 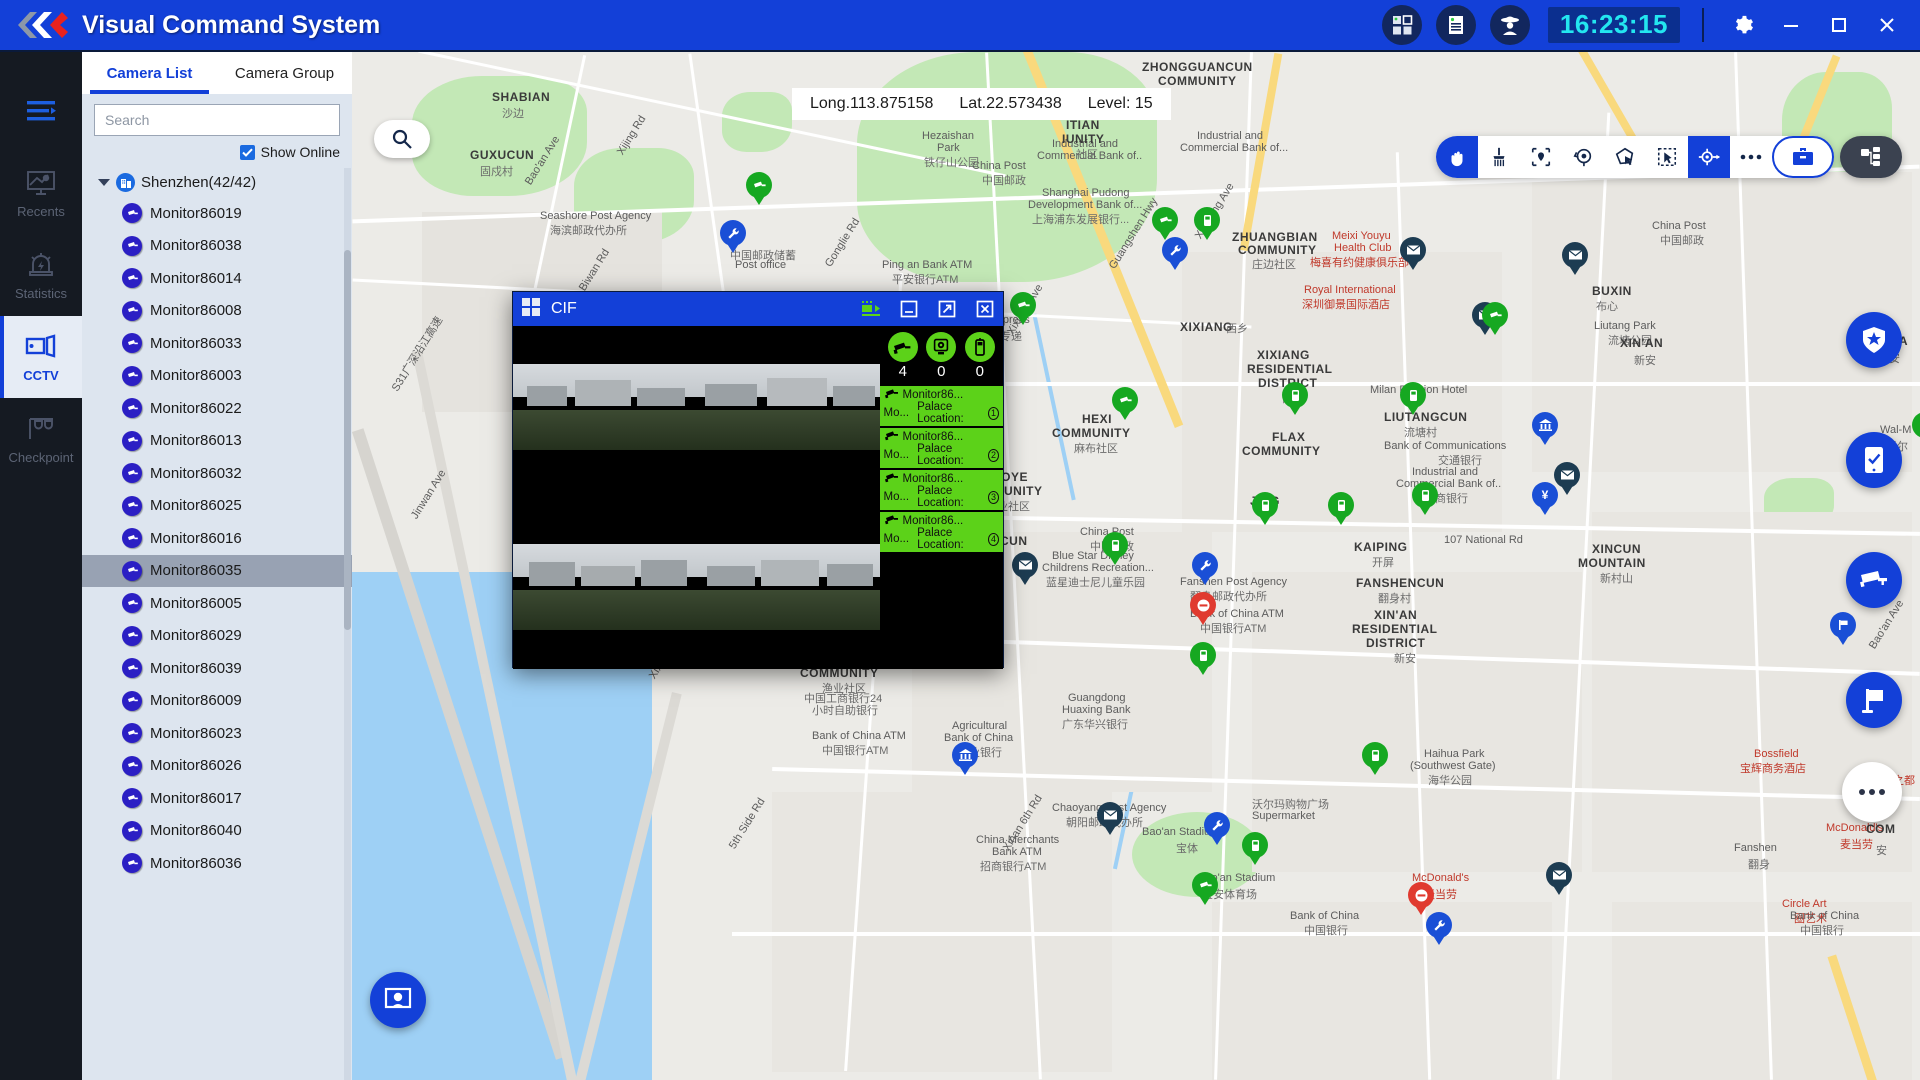 What do you see at coordinates (217, 603) in the screenshot?
I see `camera-list-item: Monitor86005` at bounding box center [217, 603].